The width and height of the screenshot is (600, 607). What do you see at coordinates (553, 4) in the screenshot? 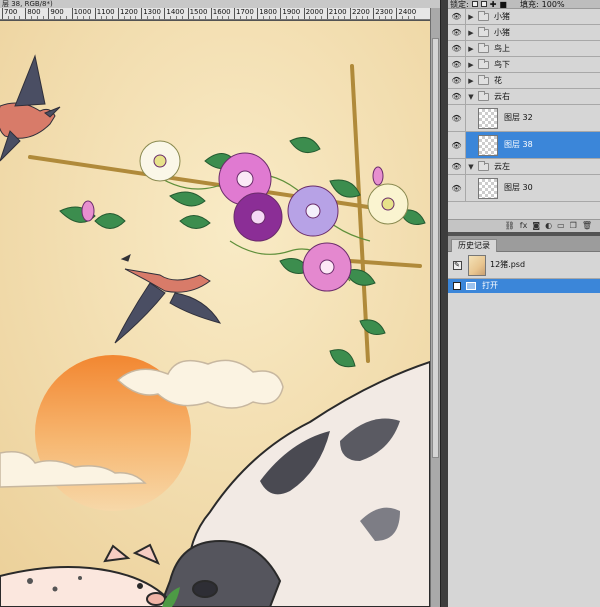
I see `fill-value: 100%` at bounding box center [553, 4].